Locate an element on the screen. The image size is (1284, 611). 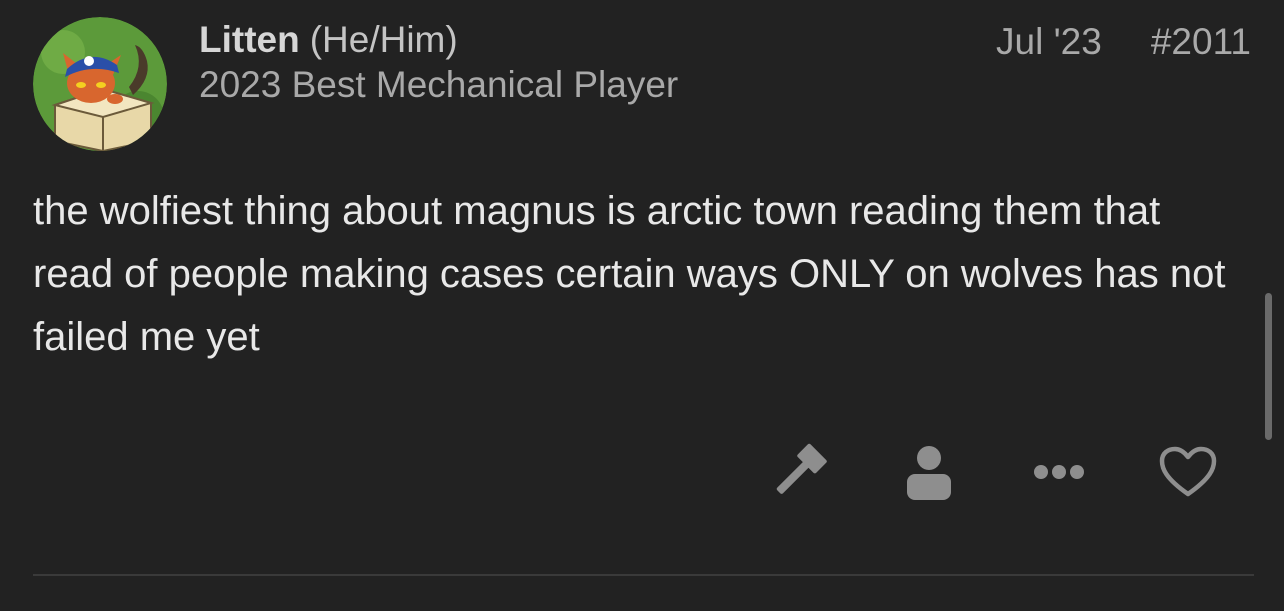
admin-button is located at coordinates (929, 472).